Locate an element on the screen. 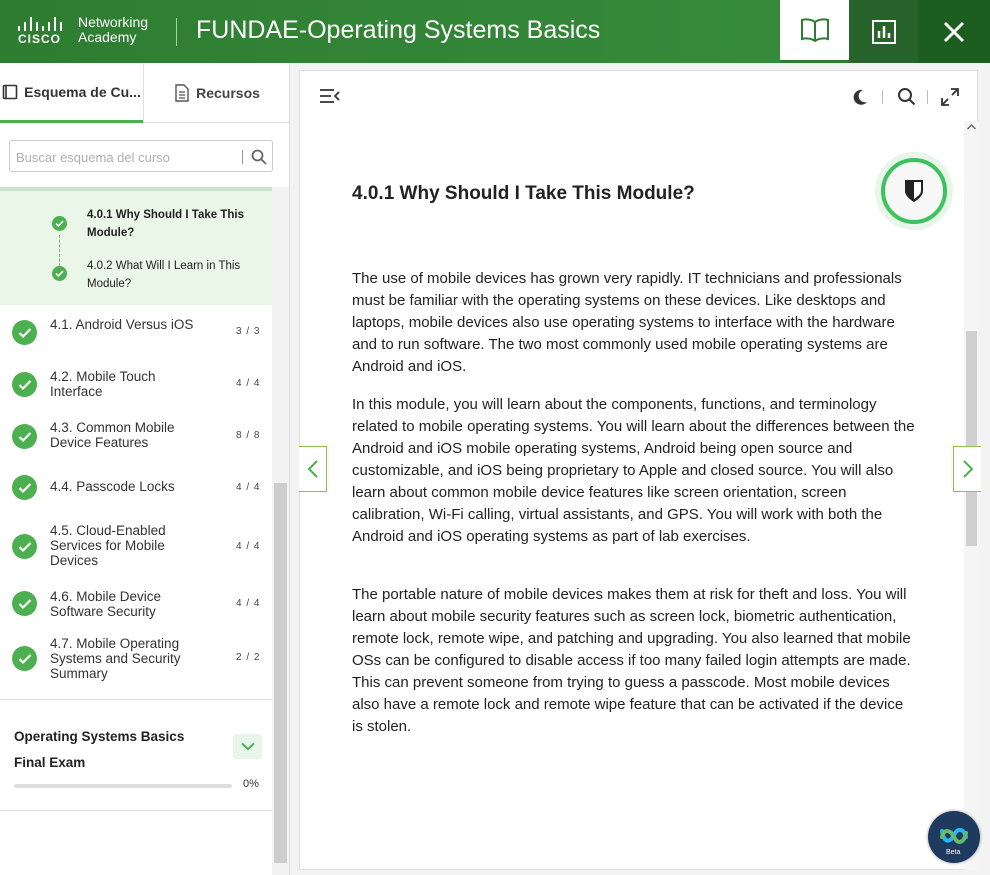 The width and height of the screenshot is (990, 875). close-button is located at coordinates (954, 31).